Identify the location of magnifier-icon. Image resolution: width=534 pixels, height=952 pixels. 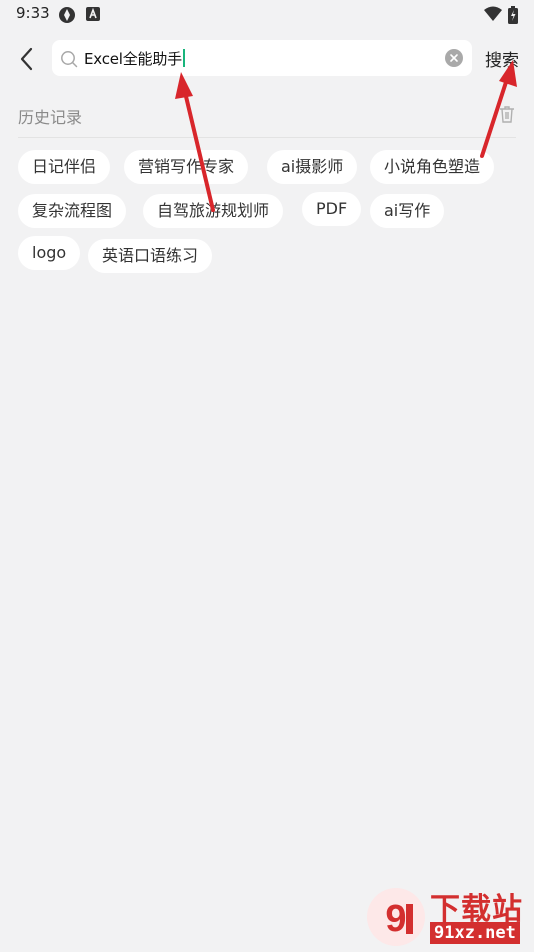
(69, 61).